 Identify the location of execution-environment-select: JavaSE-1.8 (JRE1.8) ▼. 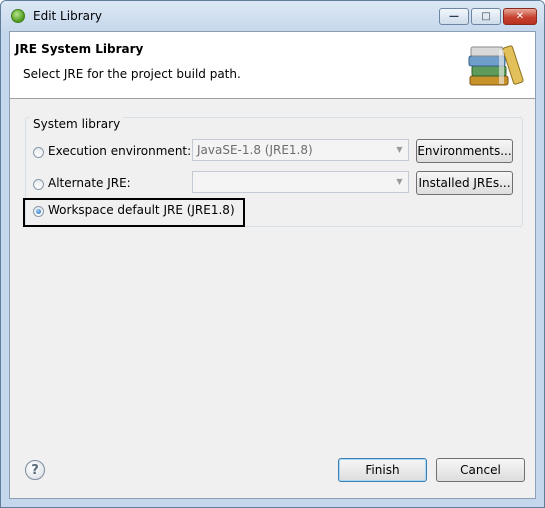
(300, 150).